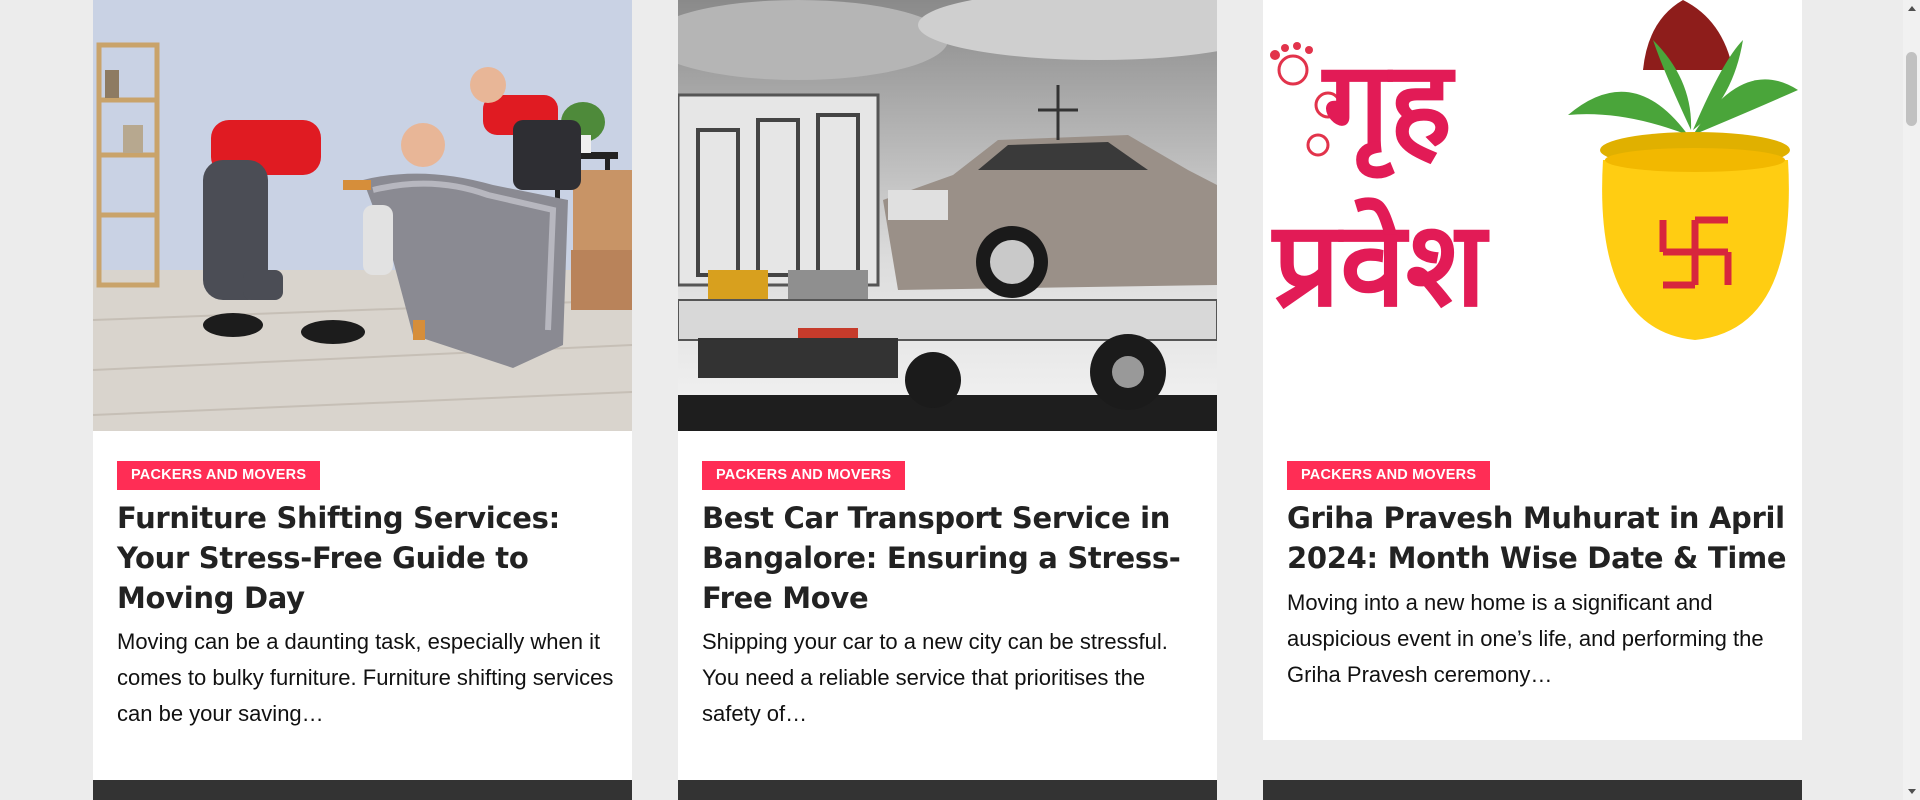 The width and height of the screenshot is (1920, 800). What do you see at coordinates (1911, 791) in the screenshot?
I see `scroll-down-arrow-icon` at bounding box center [1911, 791].